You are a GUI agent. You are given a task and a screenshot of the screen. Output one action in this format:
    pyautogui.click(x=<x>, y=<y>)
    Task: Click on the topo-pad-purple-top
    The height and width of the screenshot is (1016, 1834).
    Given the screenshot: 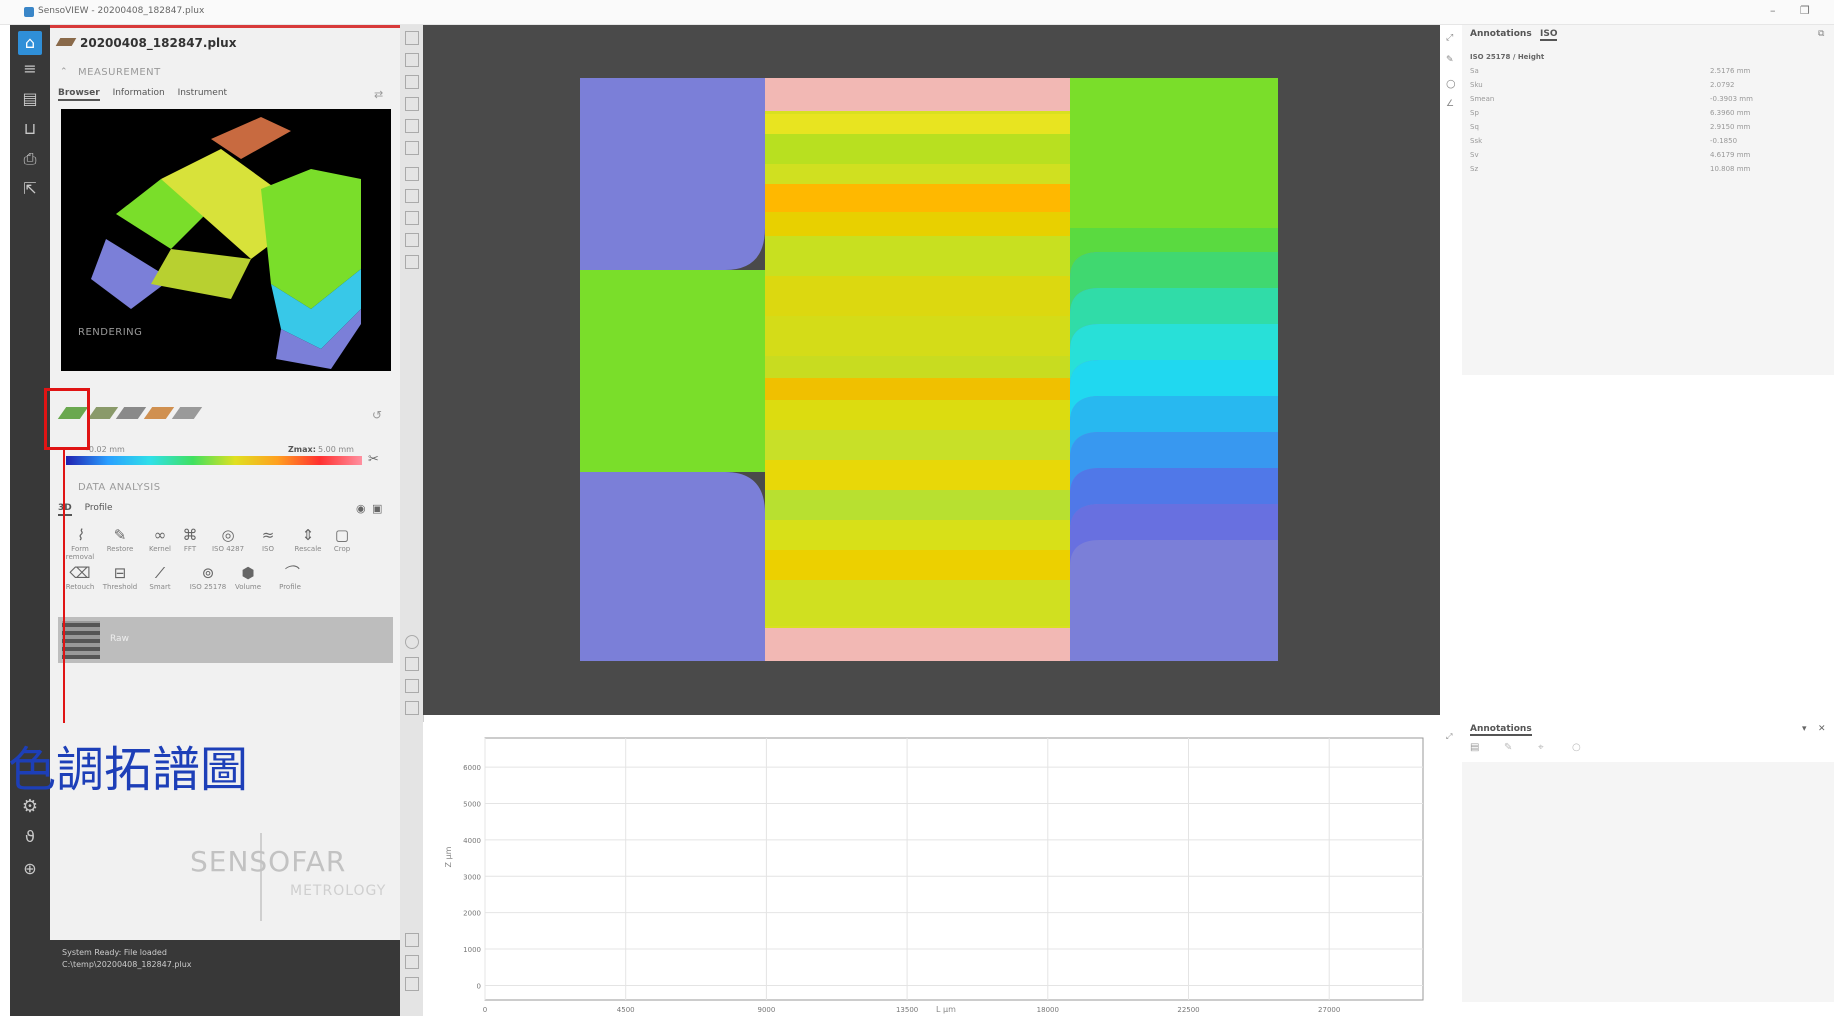 What is the action you would take?
    pyautogui.click(x=672, y=174)
    